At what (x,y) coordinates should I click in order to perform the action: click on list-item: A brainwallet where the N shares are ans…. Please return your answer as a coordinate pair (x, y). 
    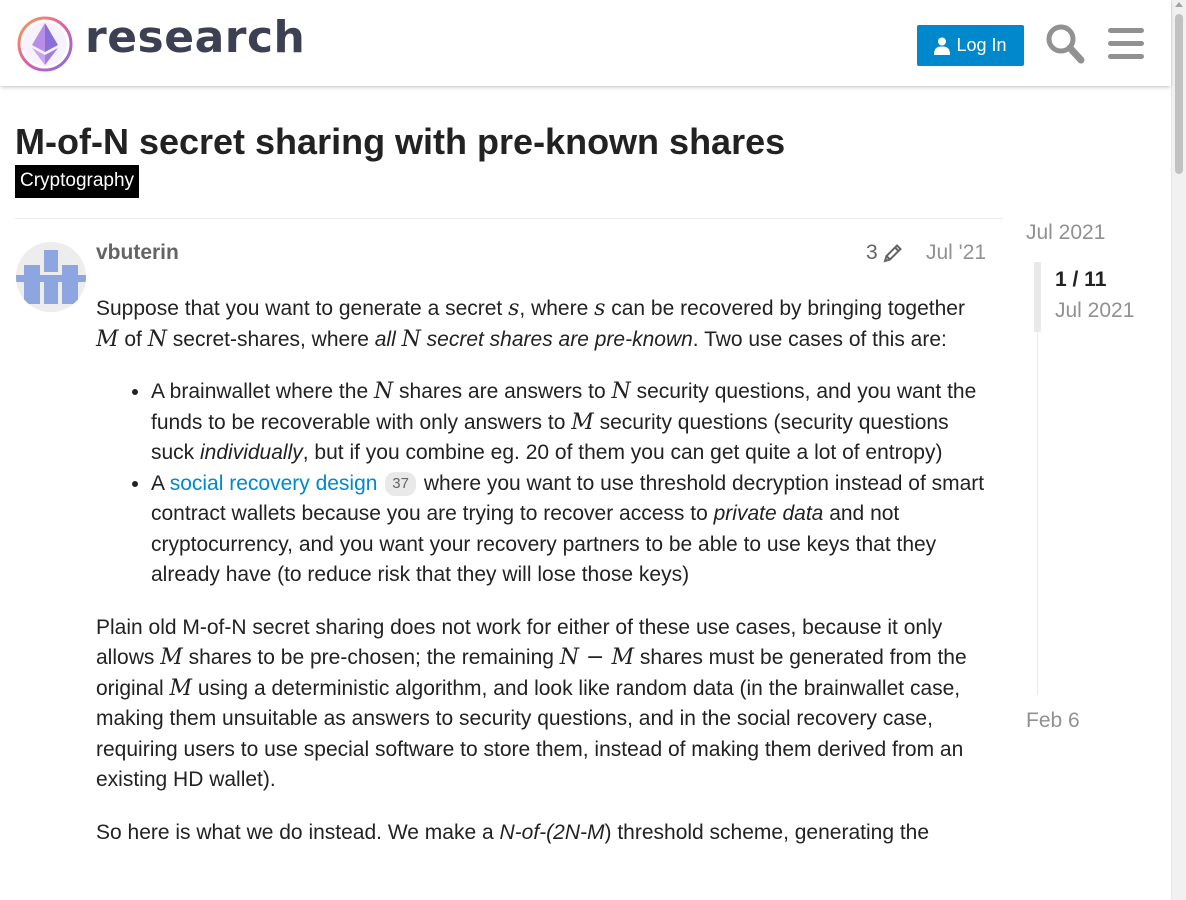
    Looking at the image, I should click on (571, 423).